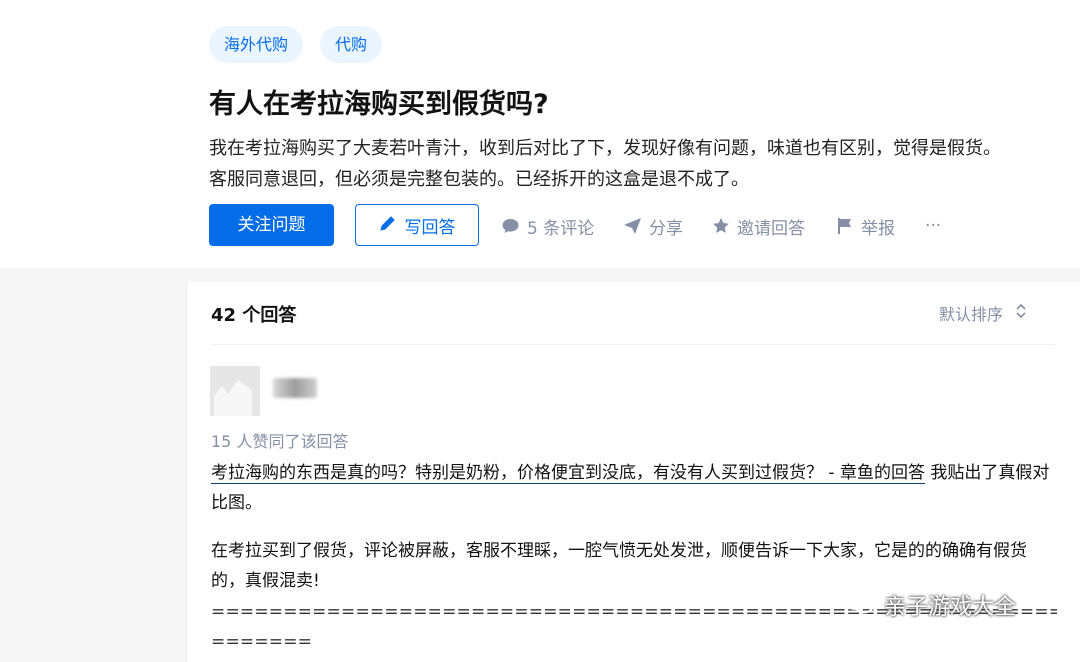 The width and height of the screenshot is (1080, 662). I want to click on flag-icon, so click(845, 226).